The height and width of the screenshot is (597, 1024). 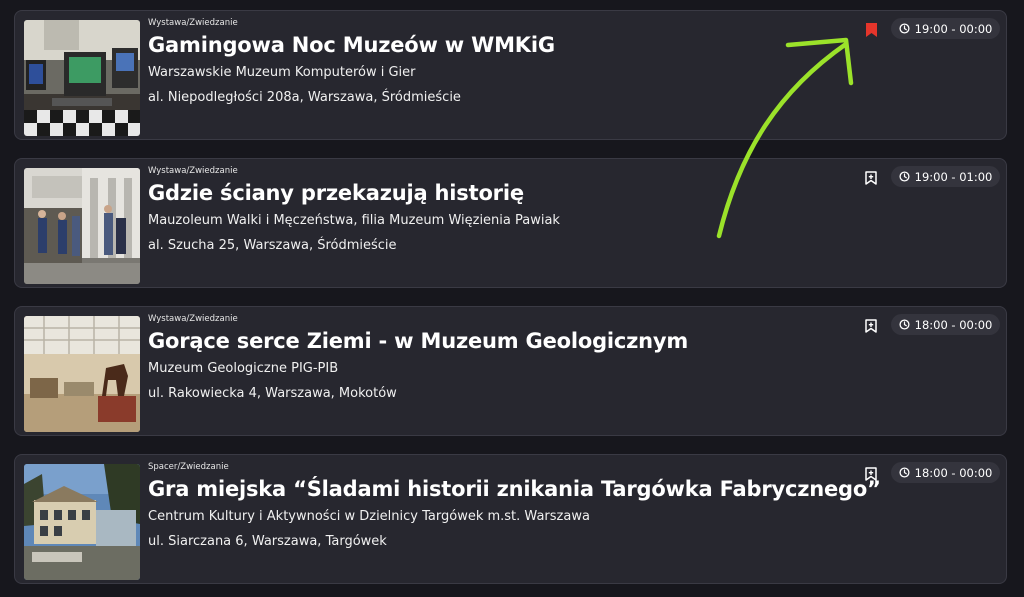 What do you see at coordinates (272, 245) in the screenshot?
I see `event-address: al. Szucha 25, Warszawa, Śródmieście` at bounding box center [272, 245].